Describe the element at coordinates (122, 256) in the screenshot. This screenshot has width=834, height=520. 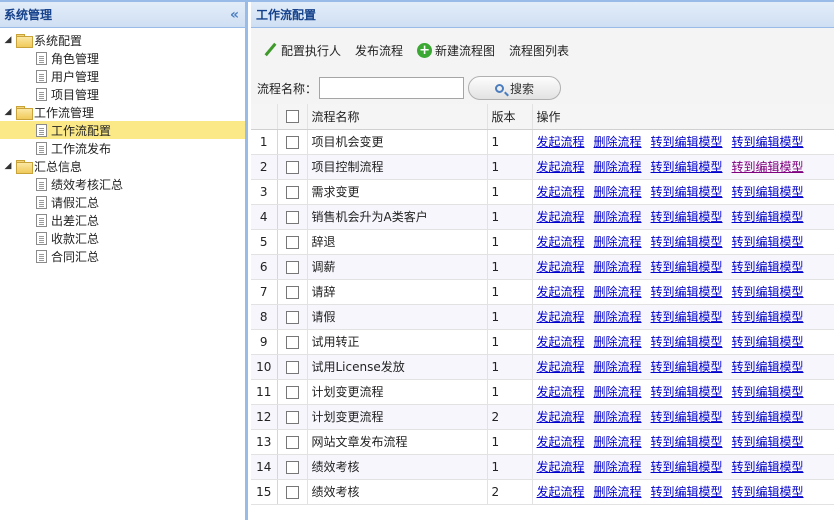
I see `tree-item: 合同汇总` at that location.